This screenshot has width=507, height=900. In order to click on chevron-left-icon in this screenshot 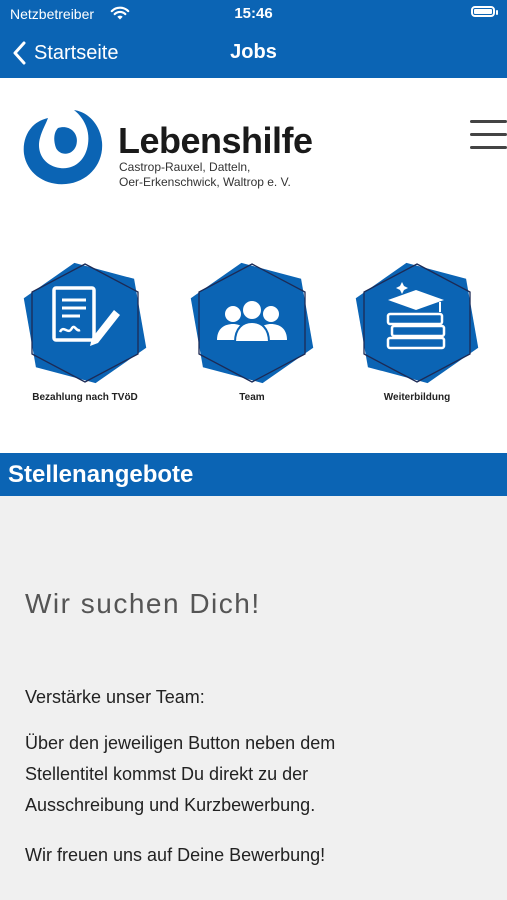, I will do `click(19, 53)`.